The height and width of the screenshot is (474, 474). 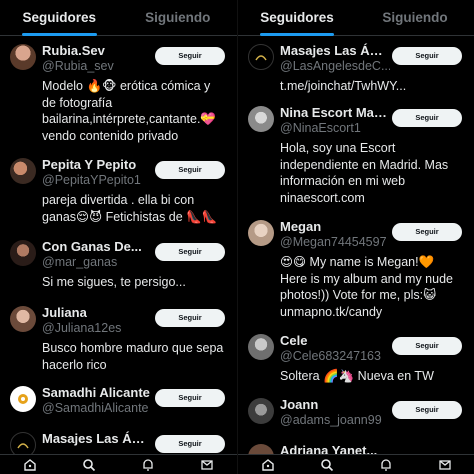 What do you see at coordinates (299, 404) in the screenshot?
I see `user-name: Joann` at bounding box center [299, 404].